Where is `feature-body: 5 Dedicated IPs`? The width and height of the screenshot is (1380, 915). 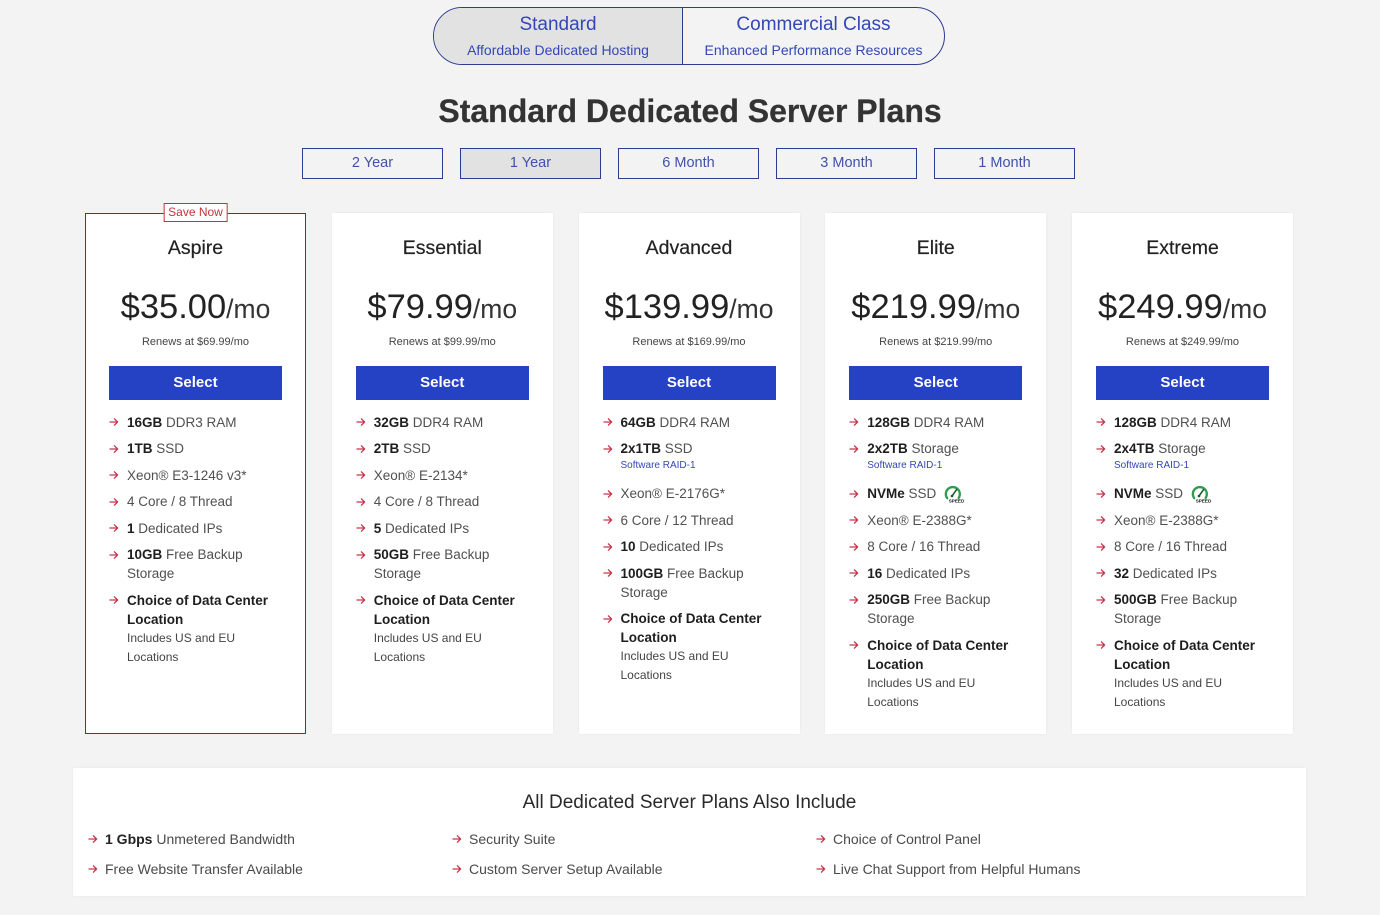 feature-body: 5 Dedicated IPs is located at coordinates (450, 528).